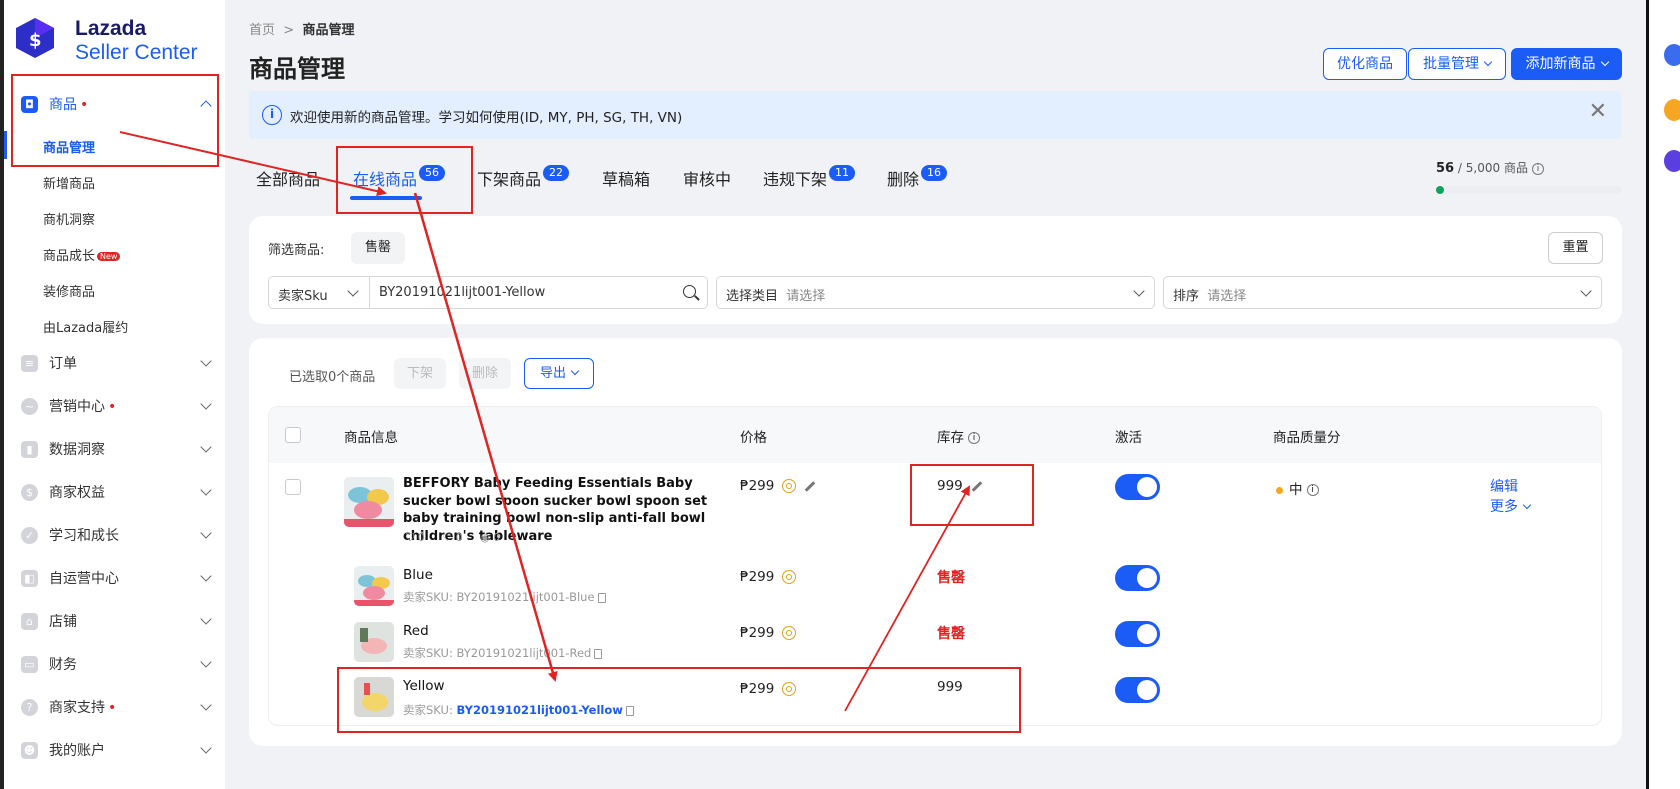  I want to click on bell-icon, so click(1672, 110).